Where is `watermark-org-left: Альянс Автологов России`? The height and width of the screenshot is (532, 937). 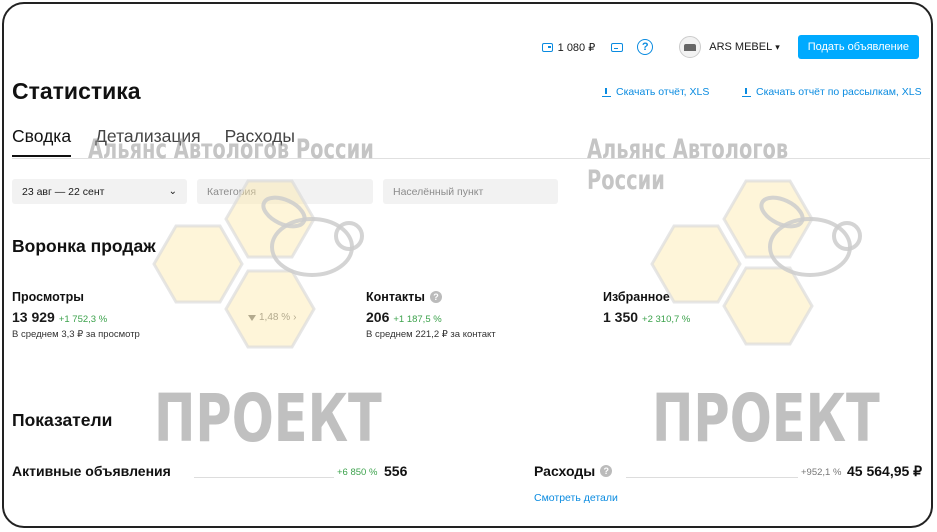 watermark-org-left: Альянс Автологов России is located at coordinates (231, 149).